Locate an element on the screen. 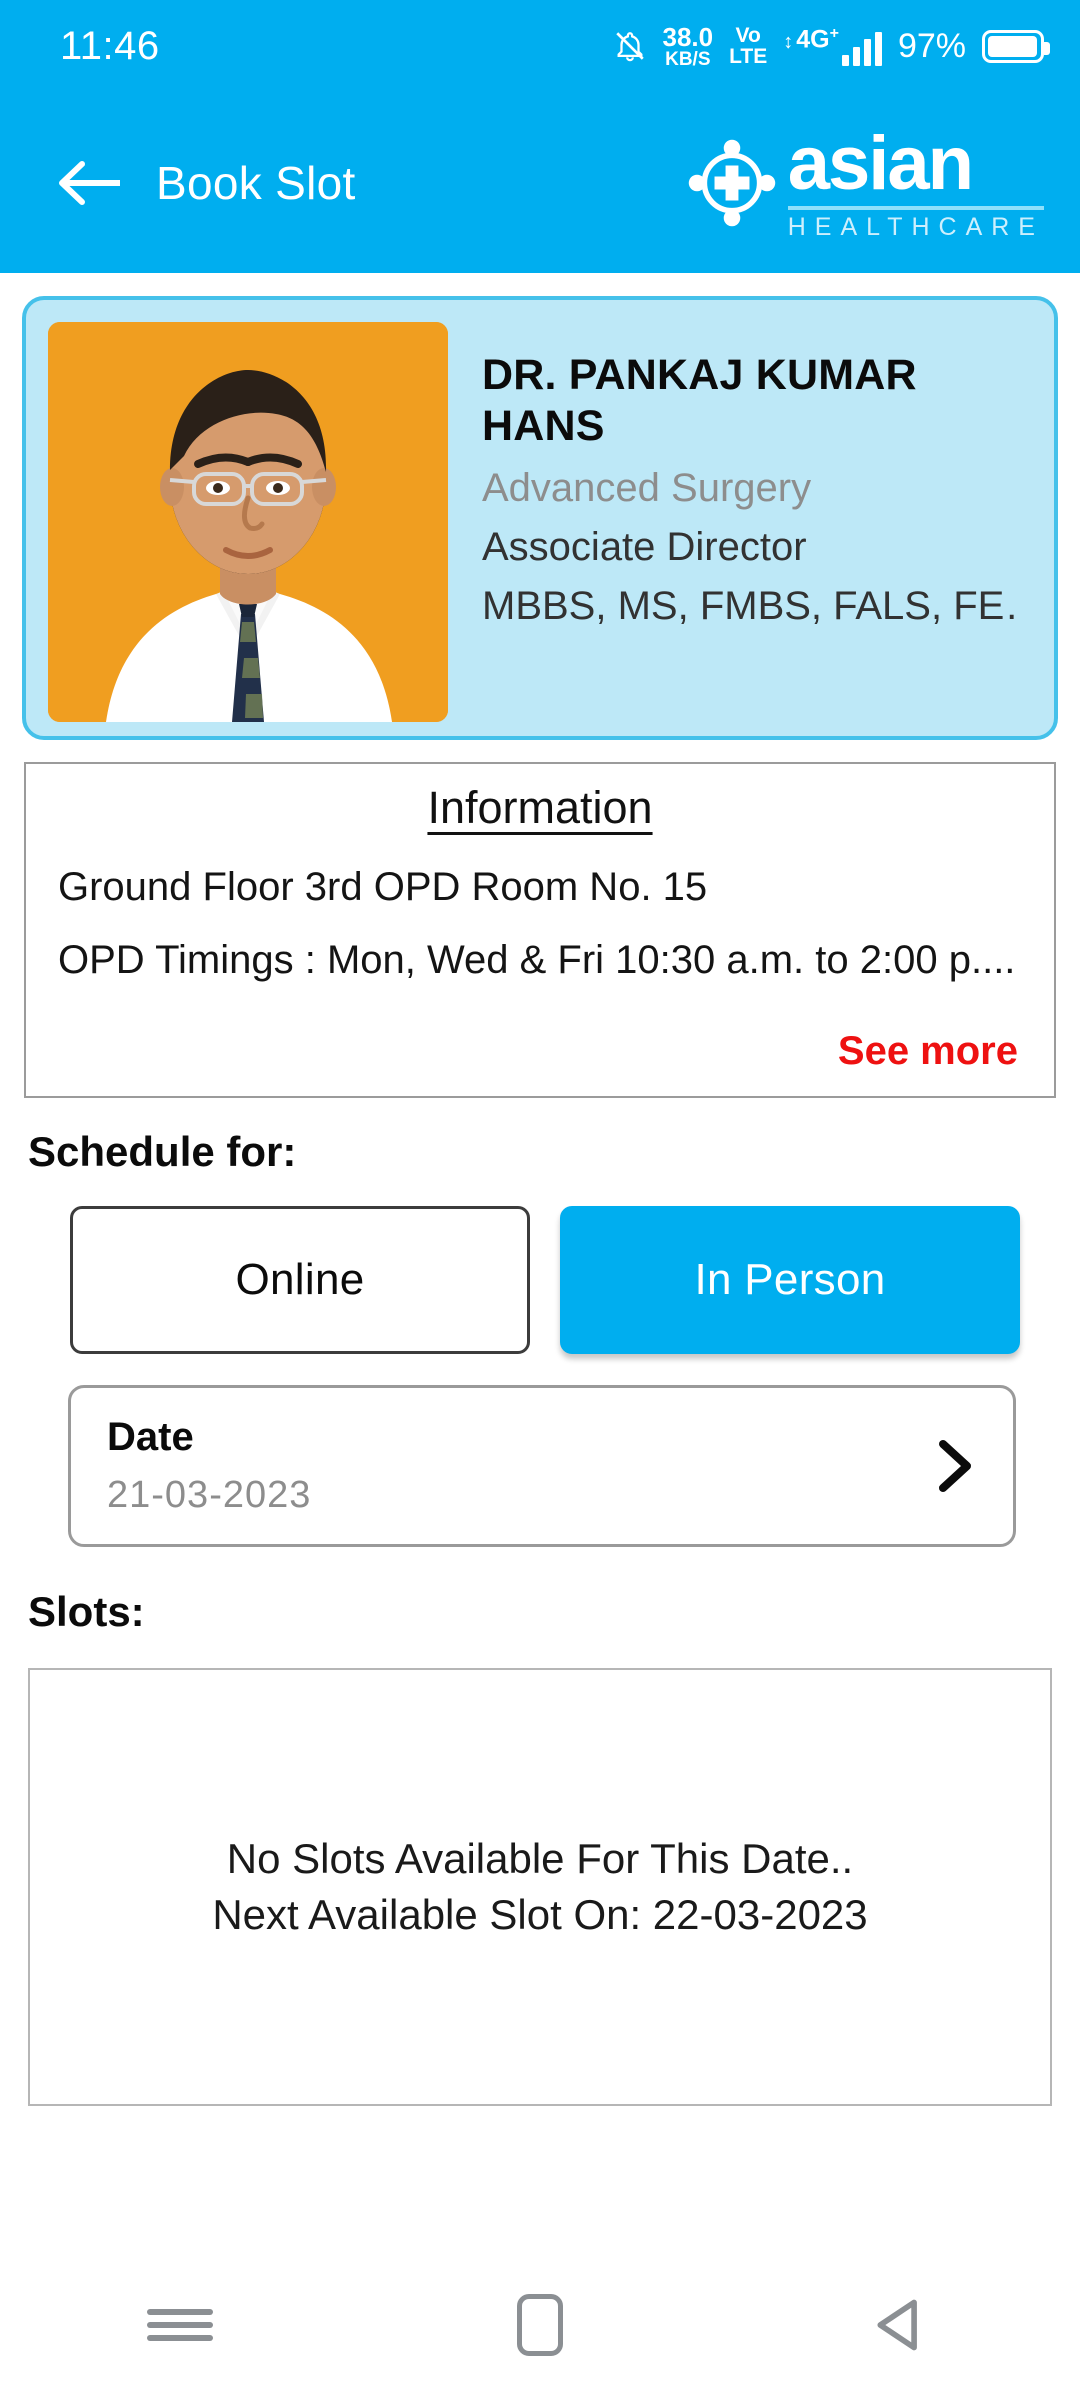  battery-full-icon is located at coordinates (1016, 46).